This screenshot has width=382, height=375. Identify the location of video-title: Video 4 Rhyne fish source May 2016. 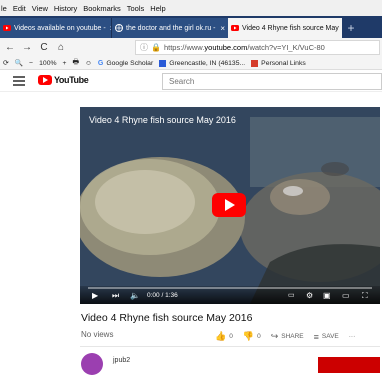
(167, 318).